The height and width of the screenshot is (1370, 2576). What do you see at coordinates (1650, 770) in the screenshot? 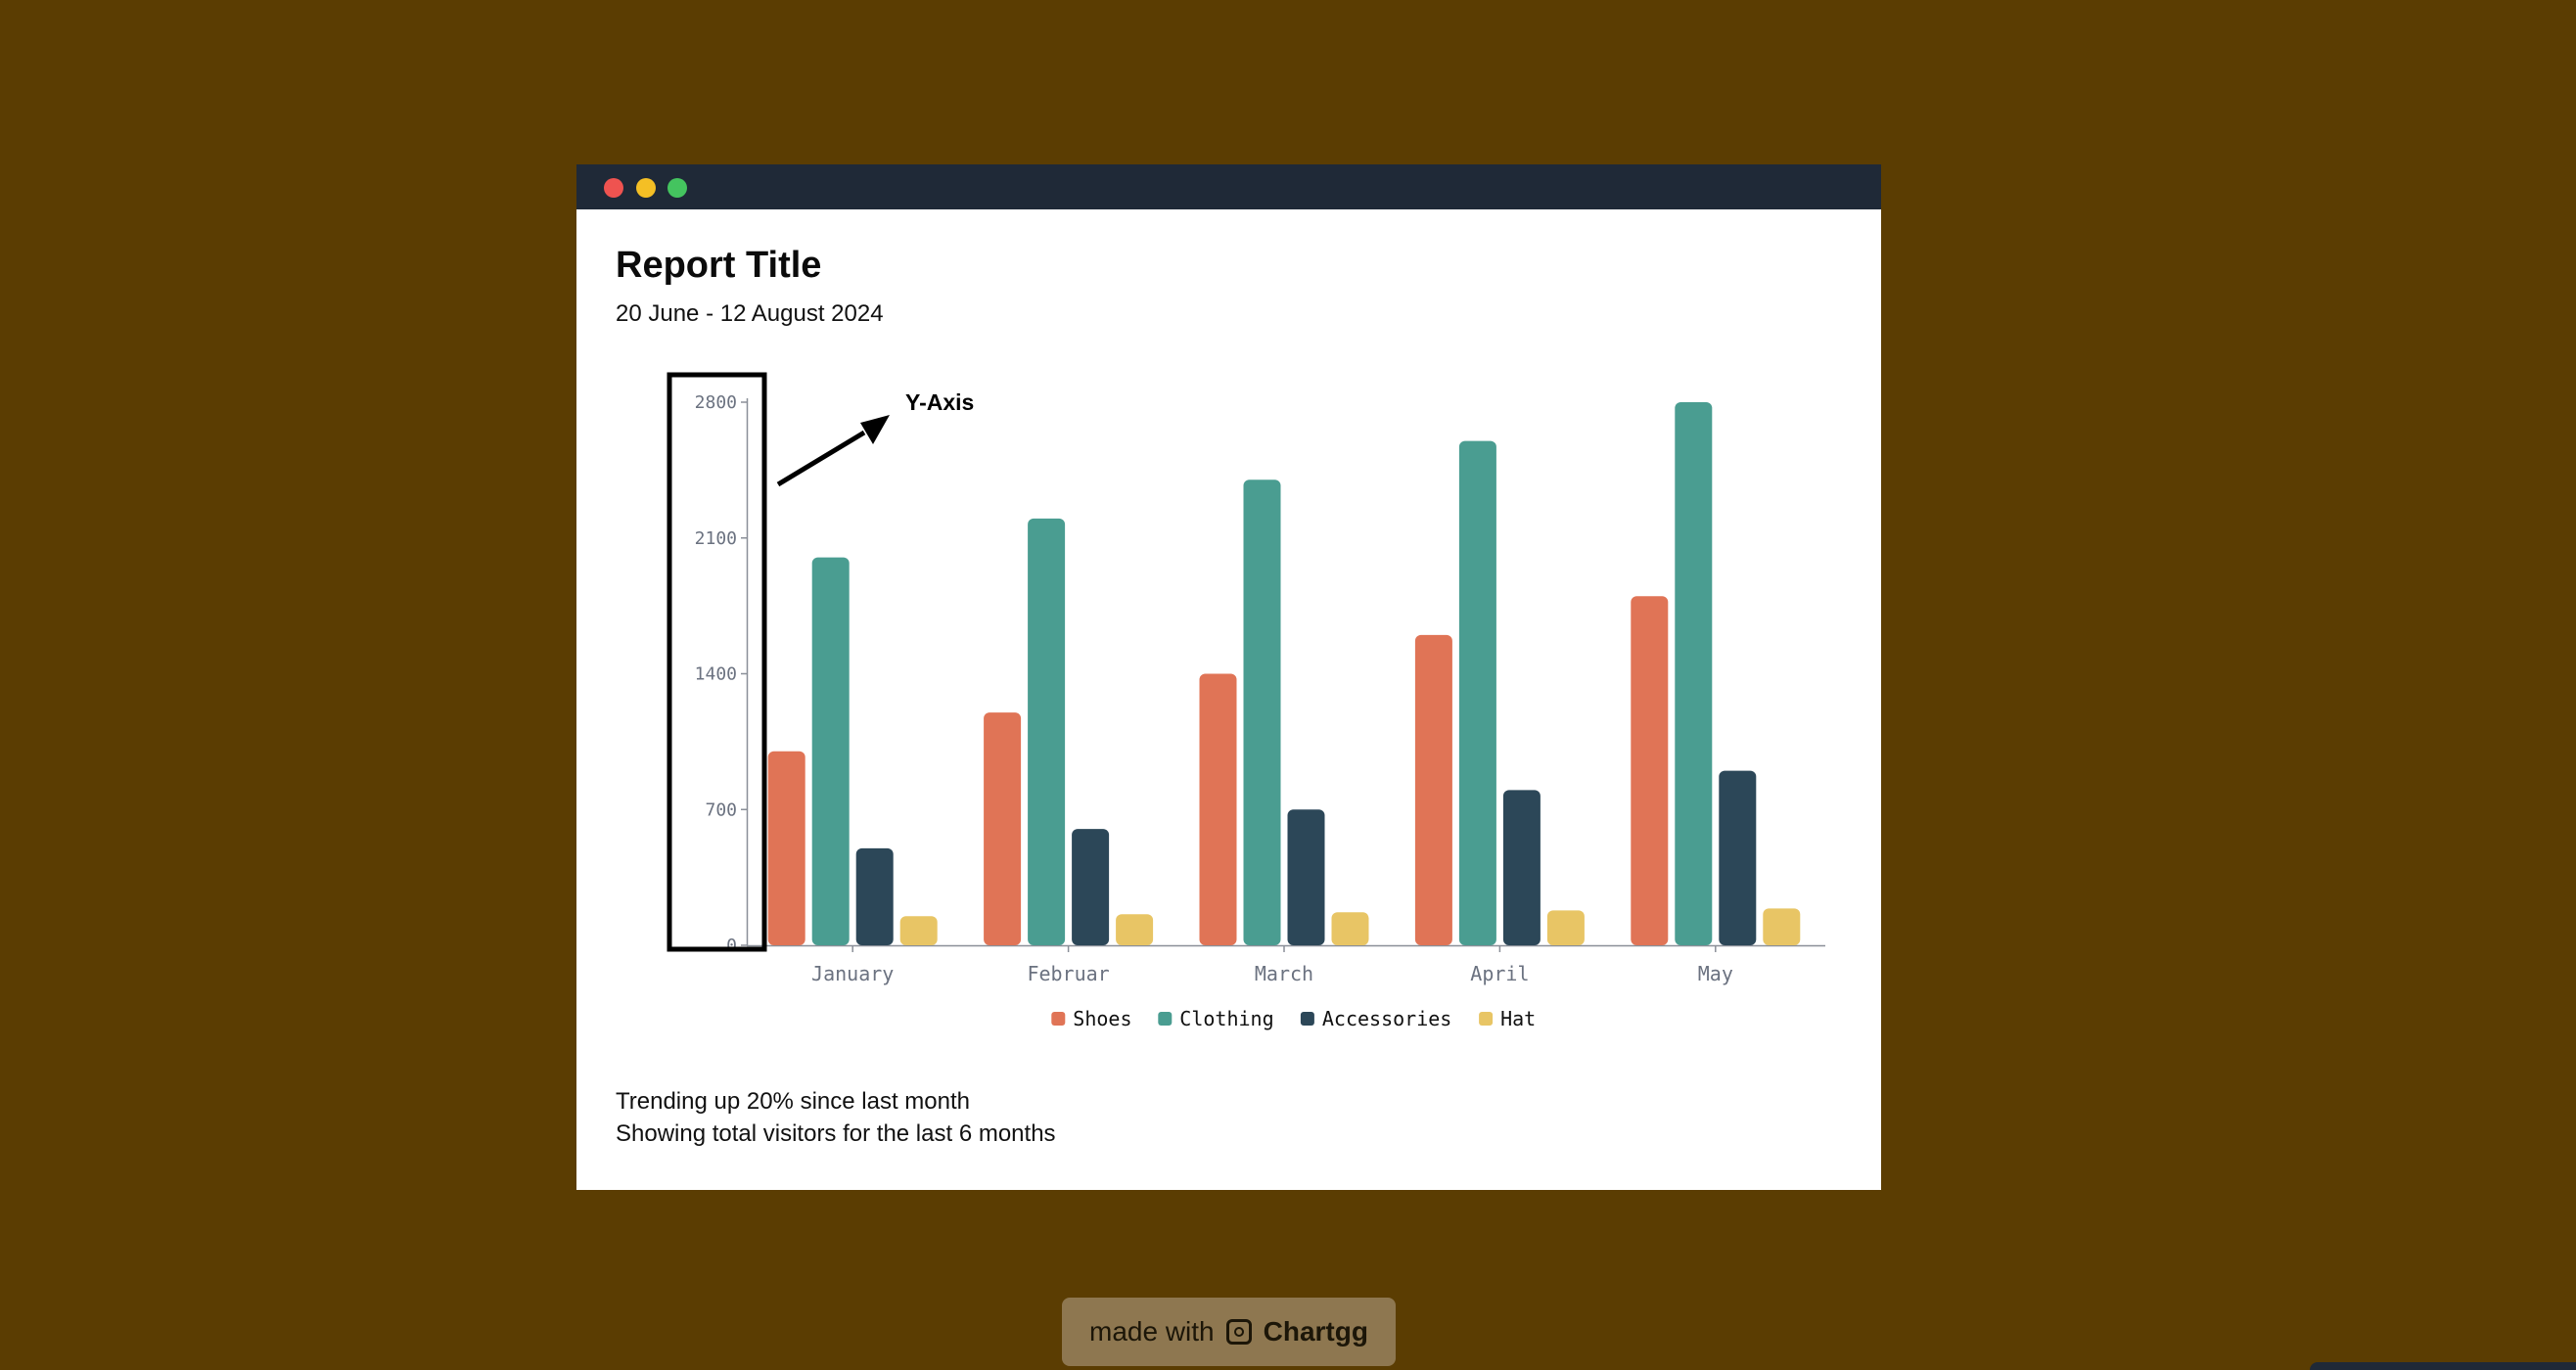
I see `bar-shoes-may` at bounding box center [1650, 770].